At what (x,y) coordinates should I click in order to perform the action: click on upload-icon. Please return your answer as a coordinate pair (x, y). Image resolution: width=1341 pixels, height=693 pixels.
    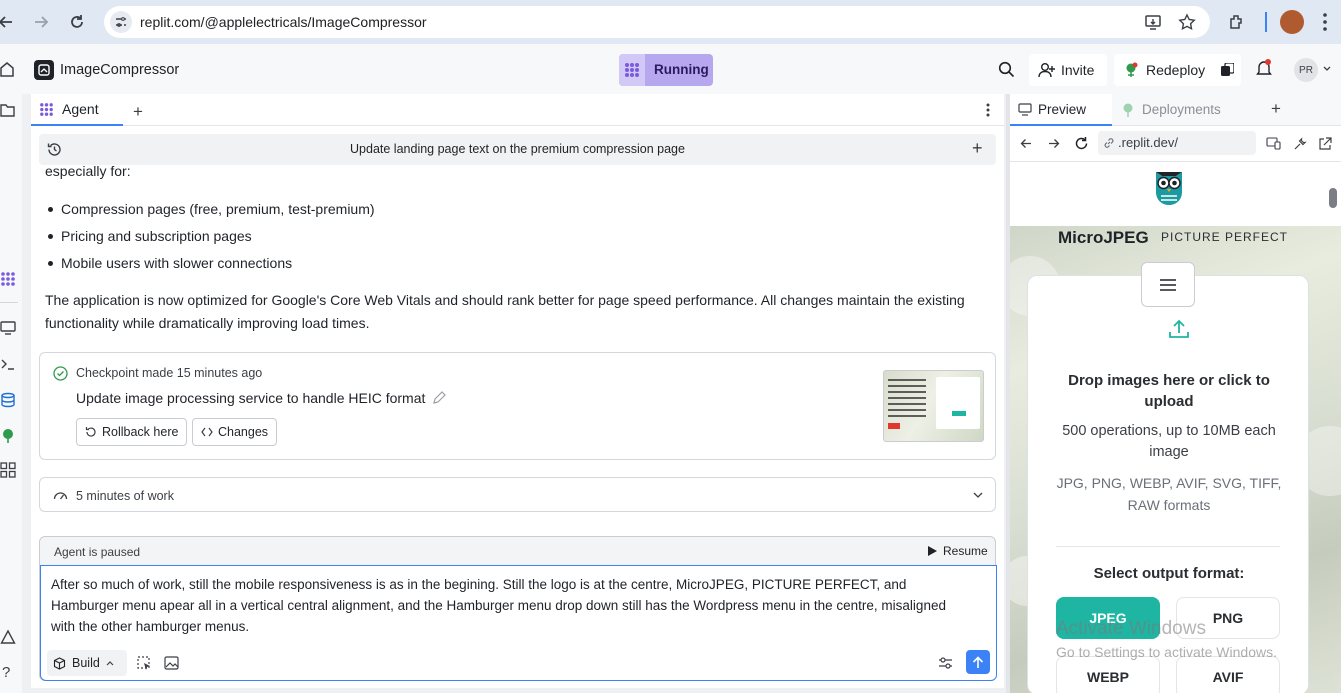
    Looking at the image, I should click on (1179, 329).